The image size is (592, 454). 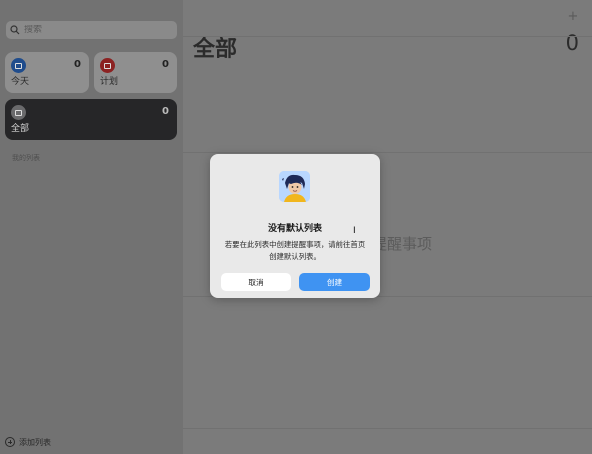 What do you see at coordinates (295, 250) in the screenshot?
I see `dialog-message: 若要在此列表中创建提醒事项，请前往首页创建默认列表。` at bounding box center [295, 250].